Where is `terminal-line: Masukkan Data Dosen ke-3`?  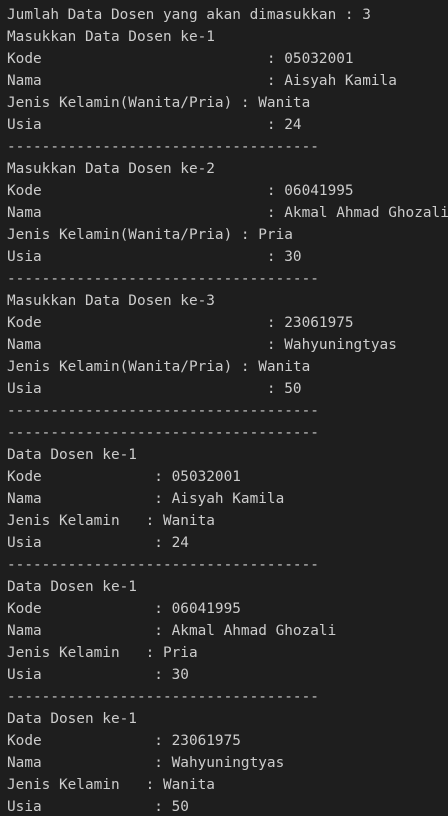
terminal-line: Masukkan Data Dosen ke-3 is located at coordinates (111, 301).